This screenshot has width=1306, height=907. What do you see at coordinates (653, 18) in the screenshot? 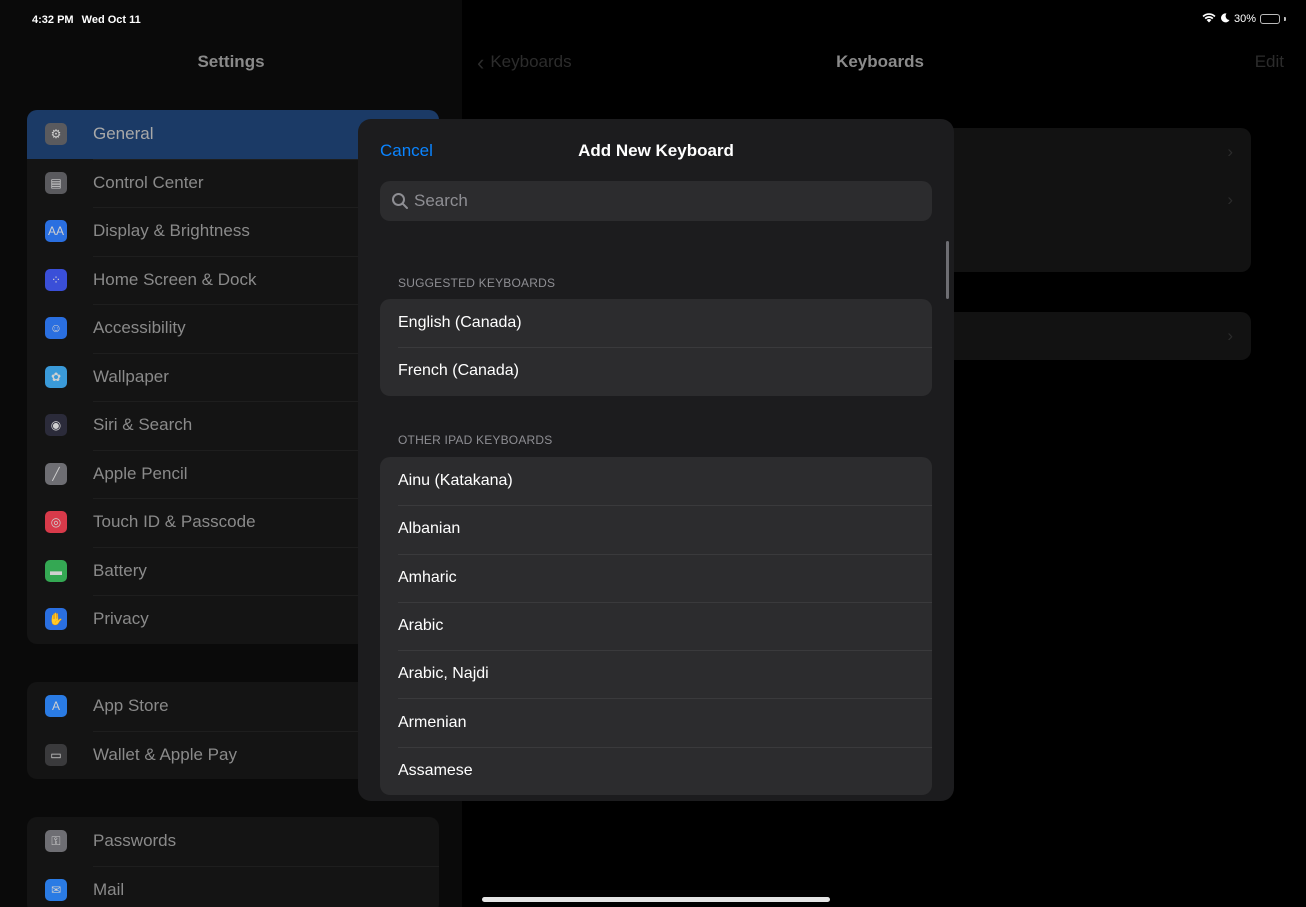
I see `status-bar: 4:32 PM Wed Oct 11 30%` at bounding box center [653, 18].